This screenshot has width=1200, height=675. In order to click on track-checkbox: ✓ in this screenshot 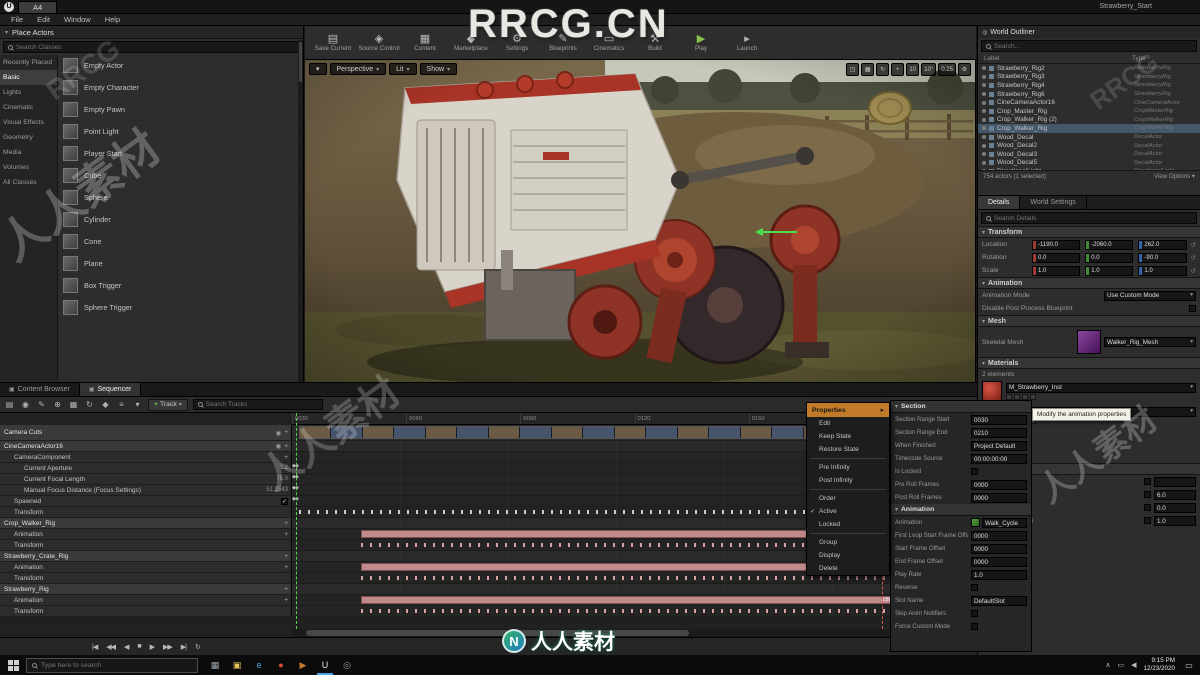, I will do `click(284, 501)`.